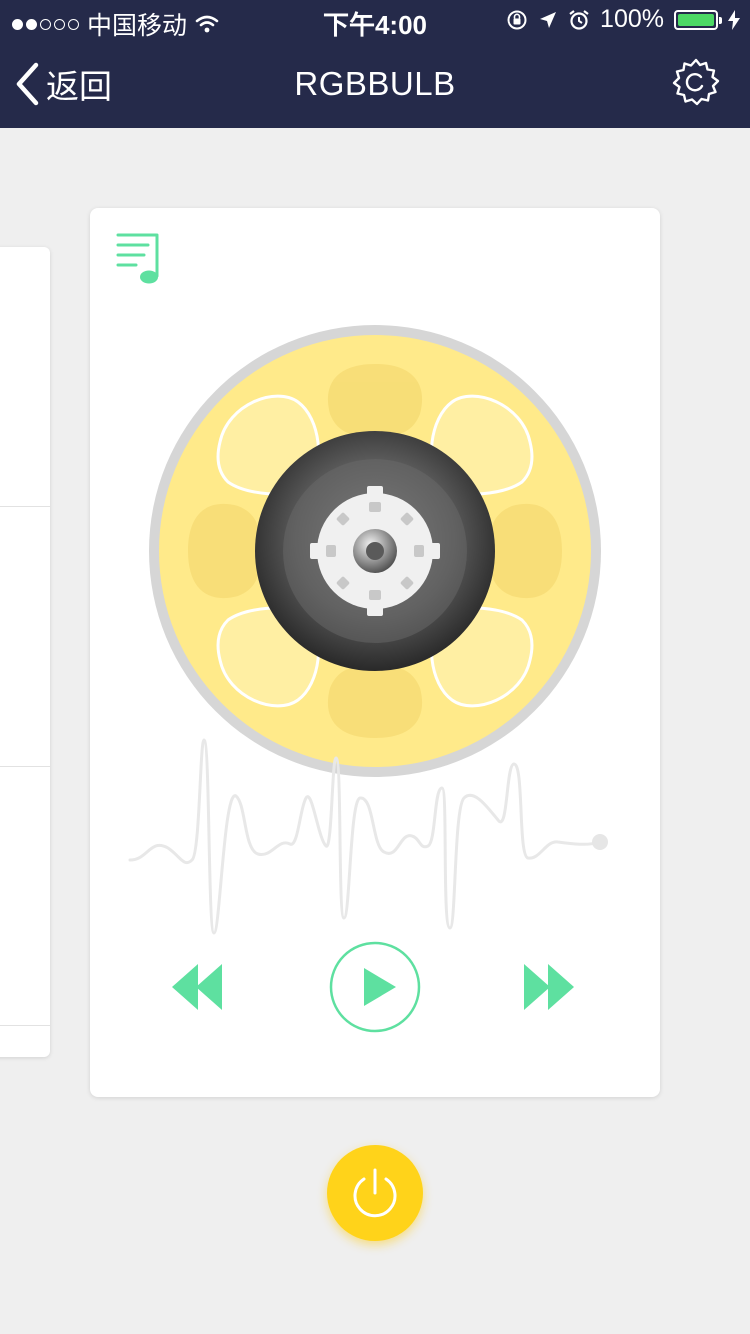  Describe the element at coordinates (380, 987) in the screenshot. I see `play-icon` at that location.